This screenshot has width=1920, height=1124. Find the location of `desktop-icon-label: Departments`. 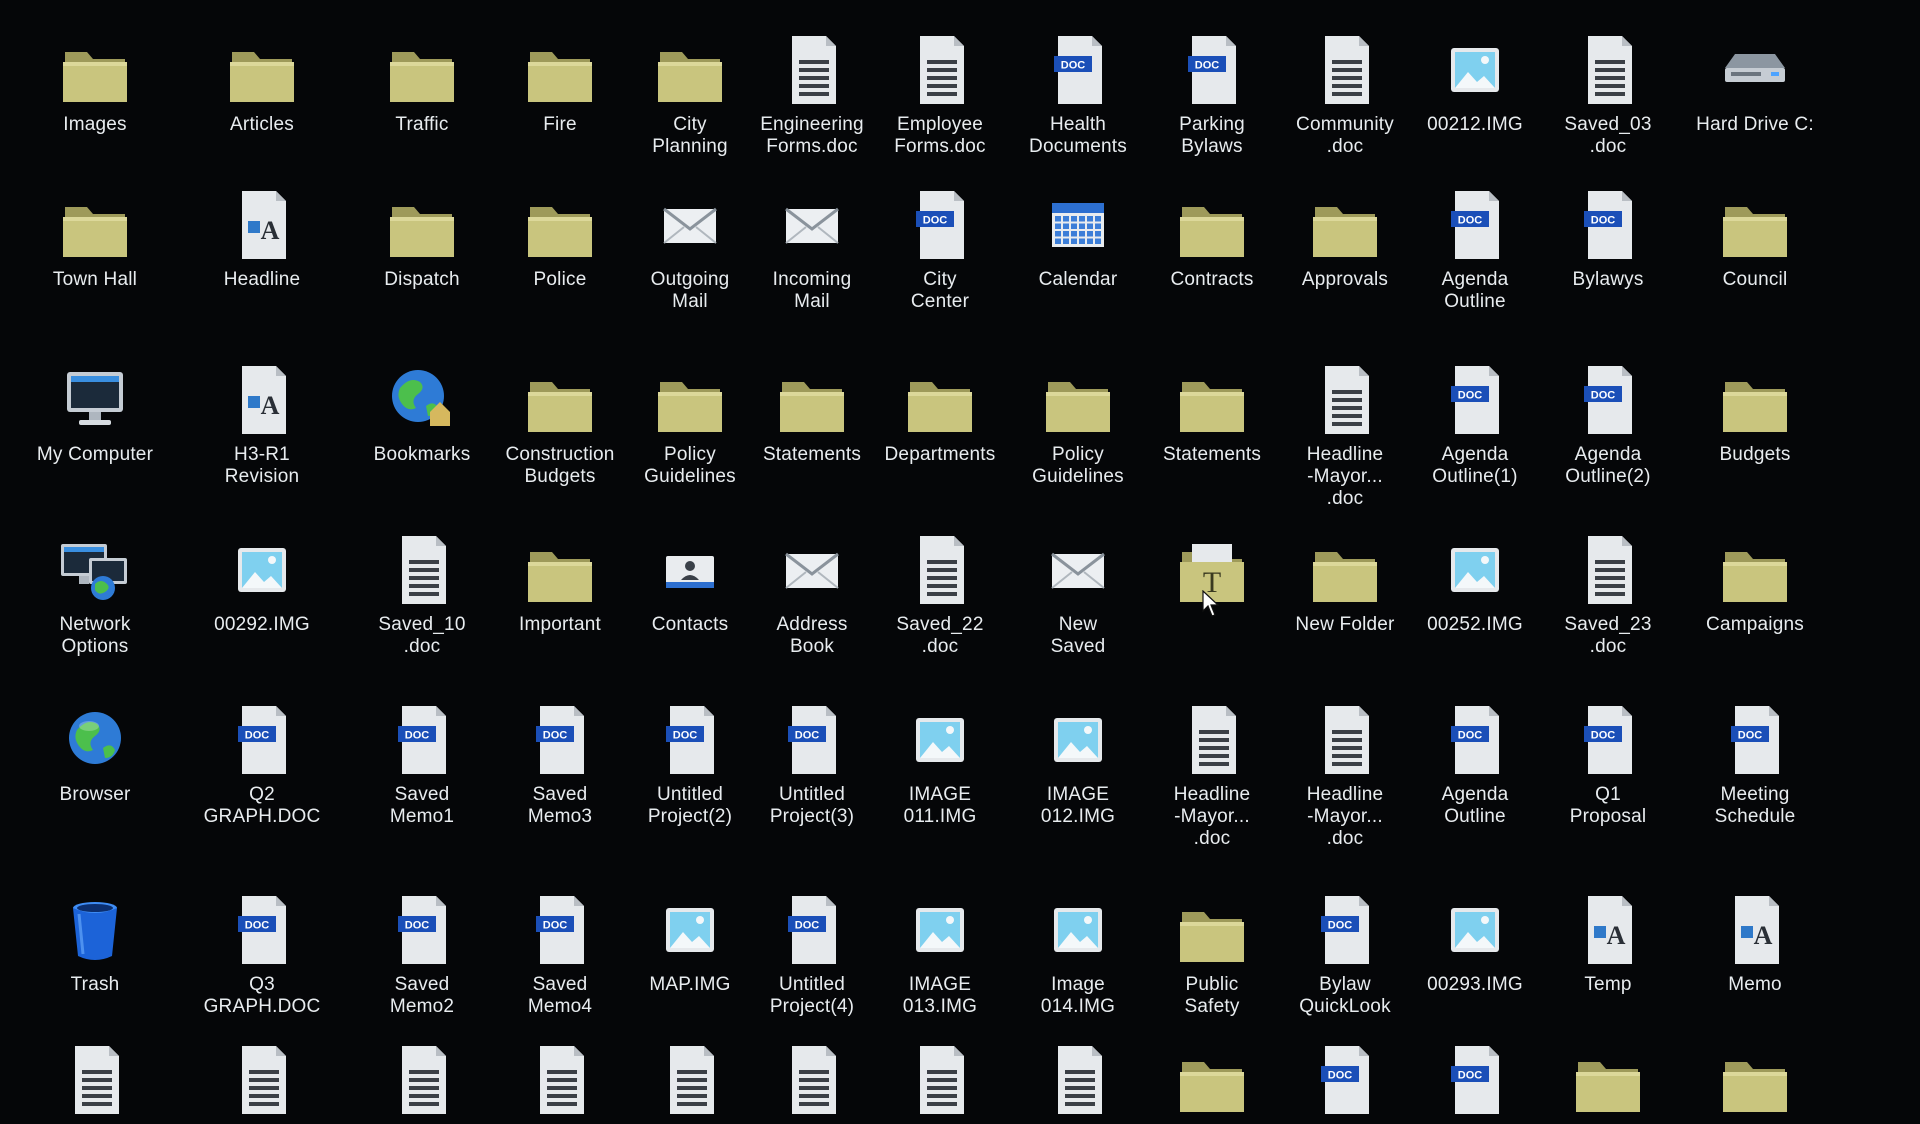

desktop-icon-label: Departments is located at coordinates (940, 454).